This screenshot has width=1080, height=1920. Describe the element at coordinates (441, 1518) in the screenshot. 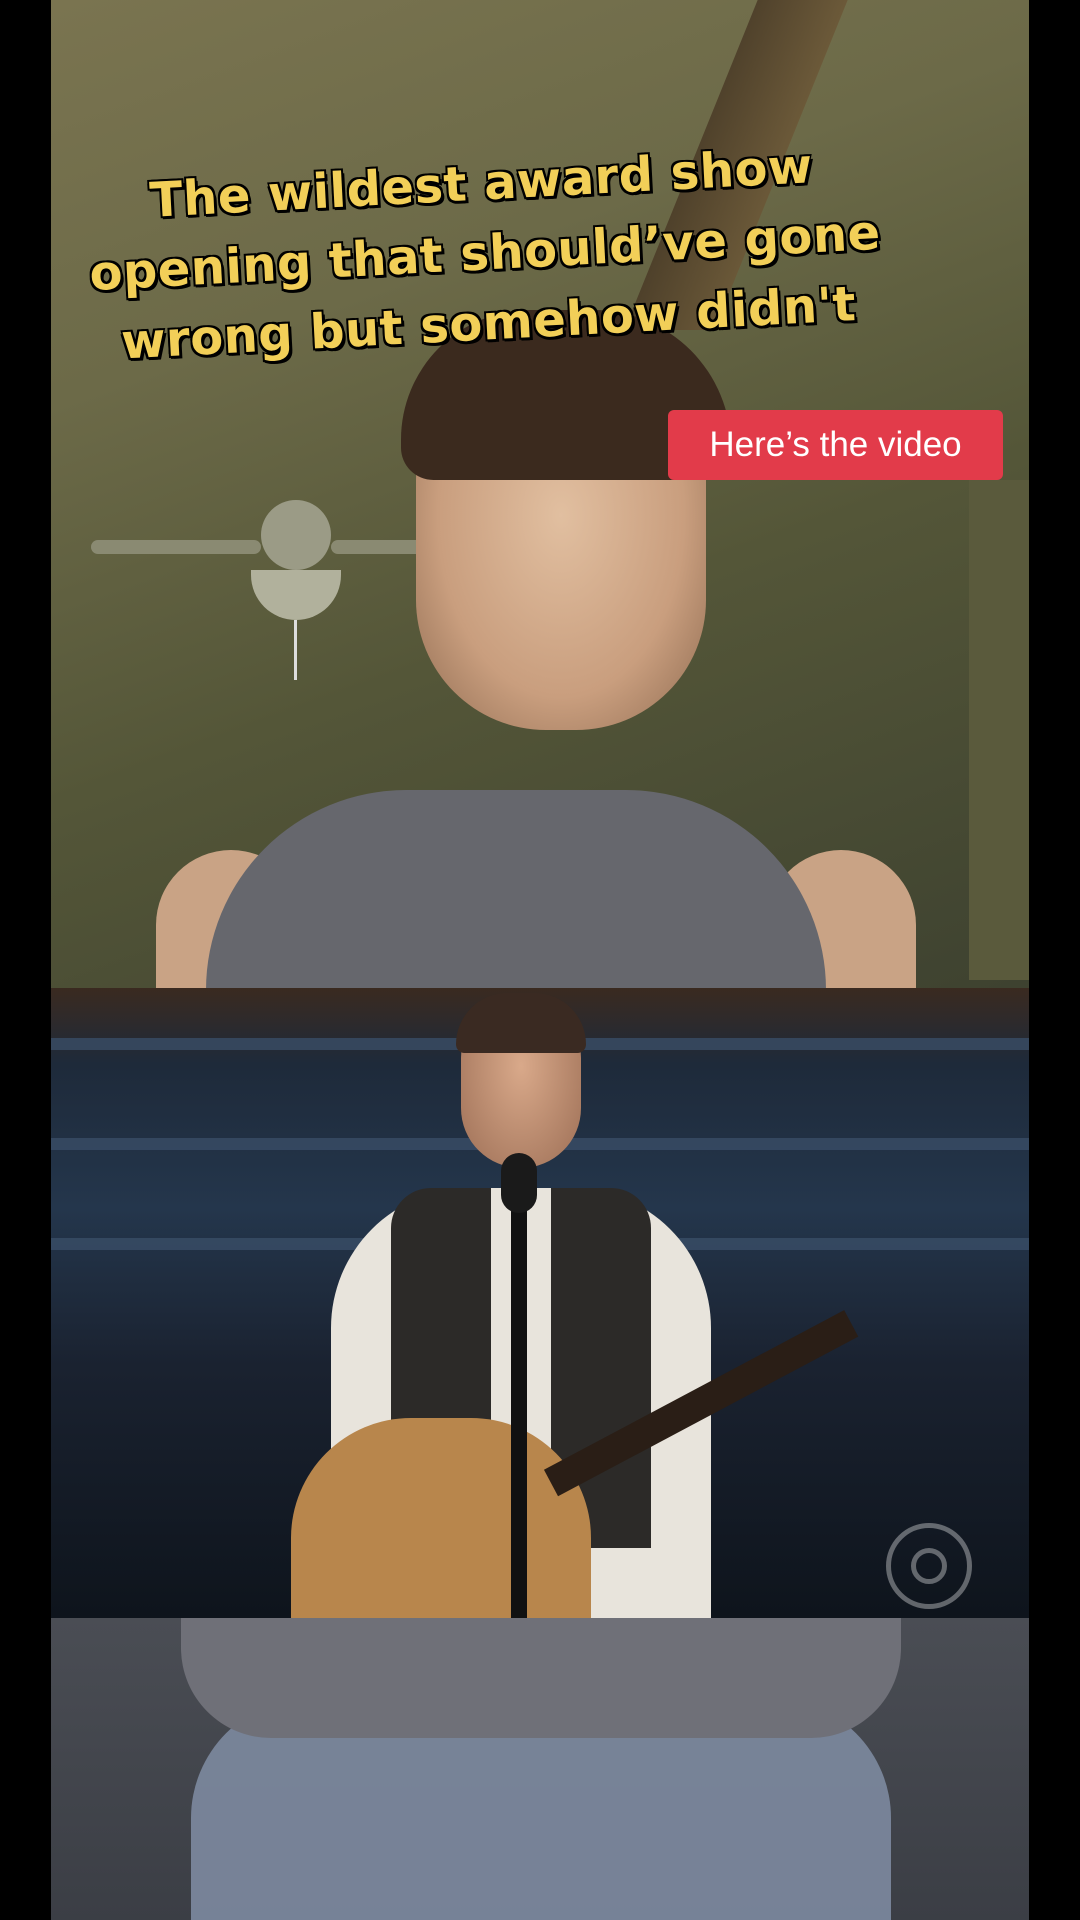

I see `acoustic-guitar` at that location.